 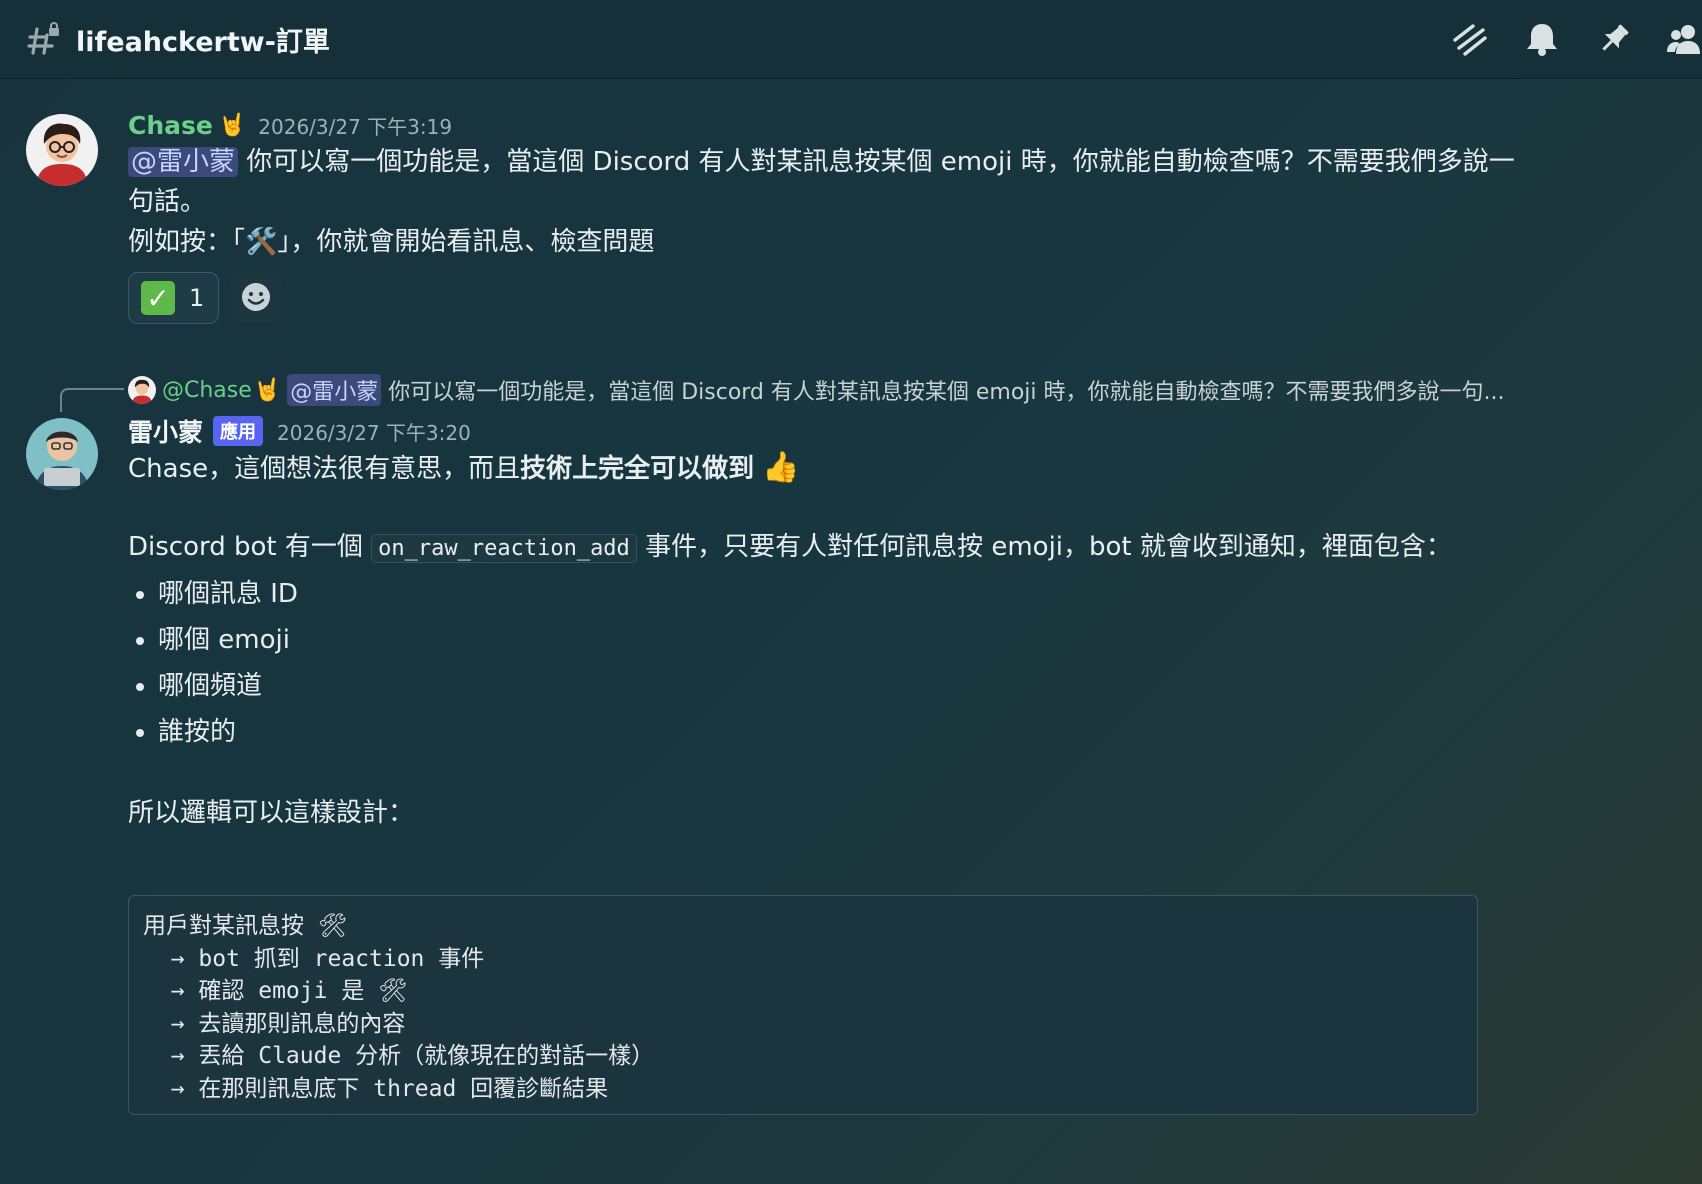 I want to click on mention: @雷小蒙, so click(x=183, y=162).